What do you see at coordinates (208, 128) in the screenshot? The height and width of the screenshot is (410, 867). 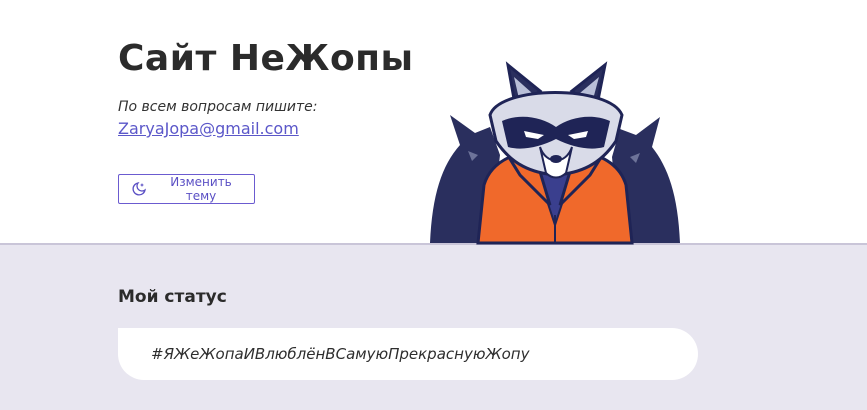 I see `email-link: ZaryaJopa@gmail.com` at bounding box center [208, 128].